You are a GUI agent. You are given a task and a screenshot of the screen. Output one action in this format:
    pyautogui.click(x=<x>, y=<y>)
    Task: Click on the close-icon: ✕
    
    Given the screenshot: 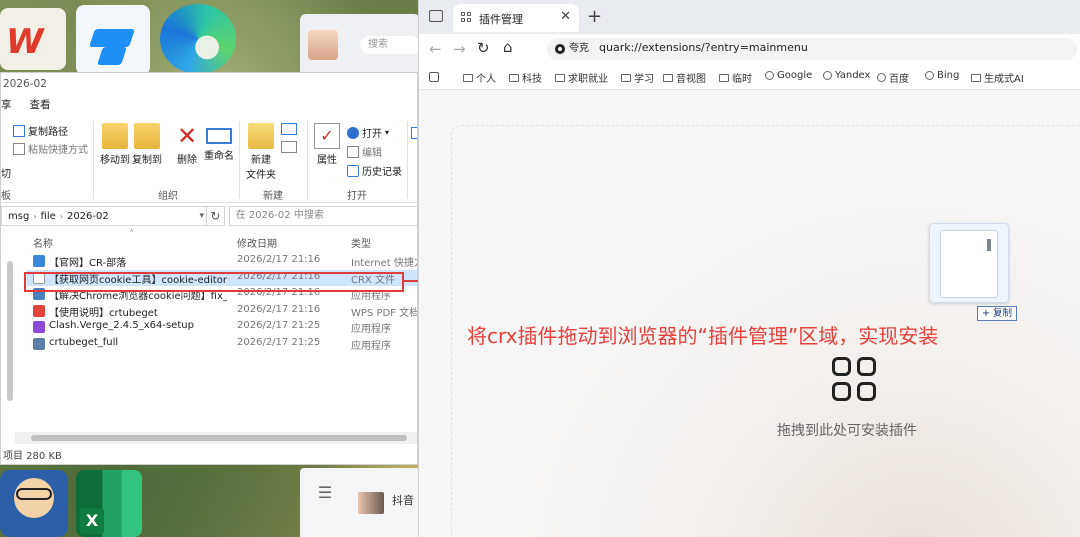 What is the action you would take?
    pyautogui.click(x=565, y=16)
    